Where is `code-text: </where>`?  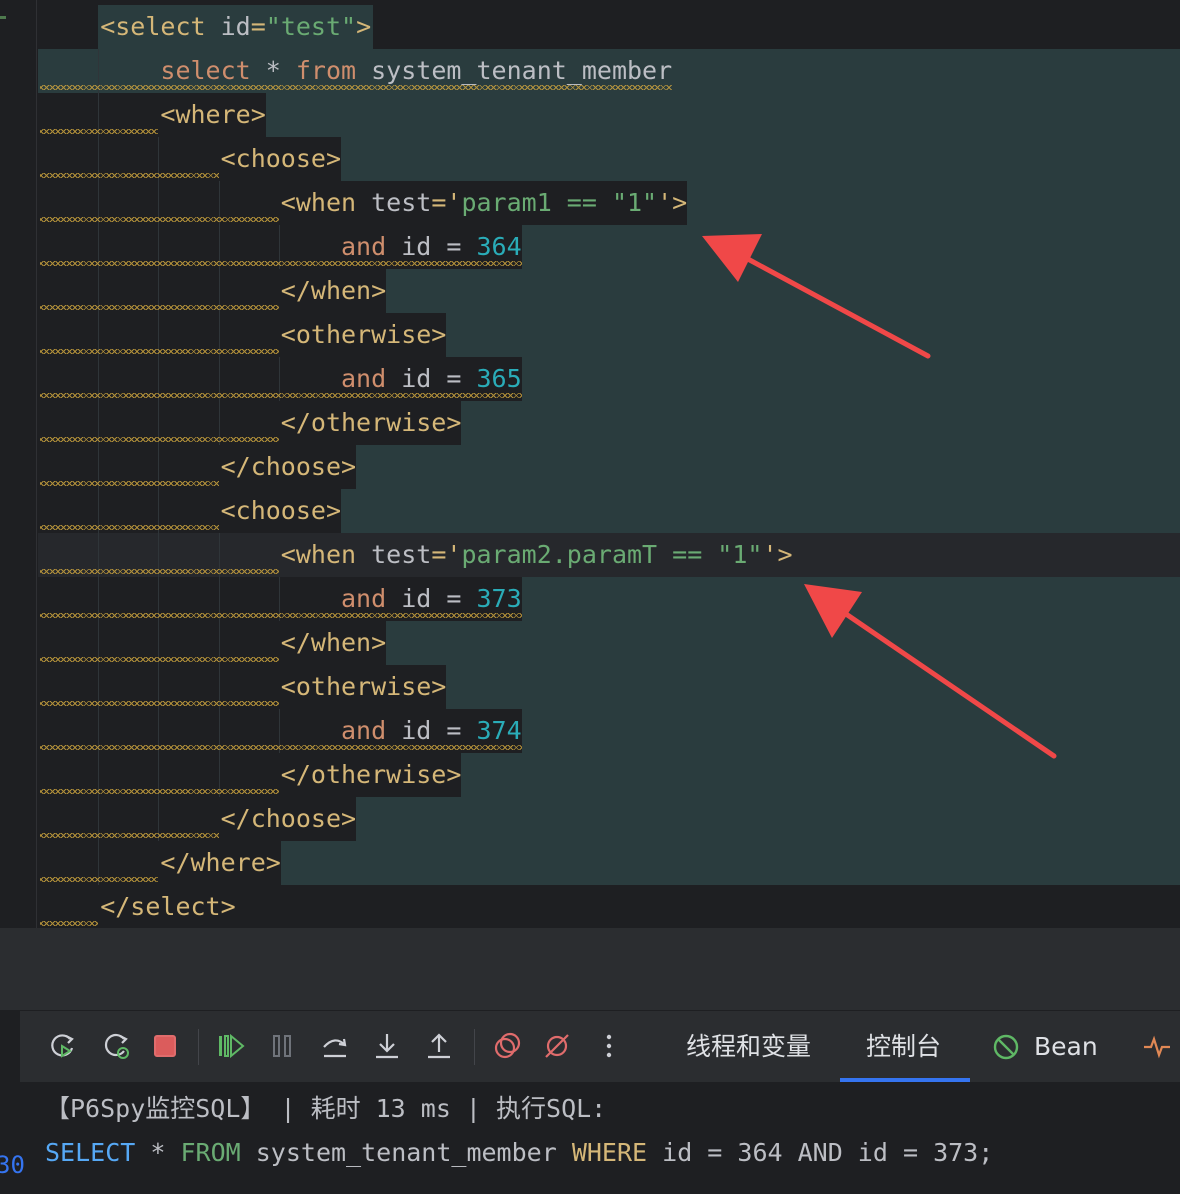 code-text: </where> is located at coordinates (220, 863).